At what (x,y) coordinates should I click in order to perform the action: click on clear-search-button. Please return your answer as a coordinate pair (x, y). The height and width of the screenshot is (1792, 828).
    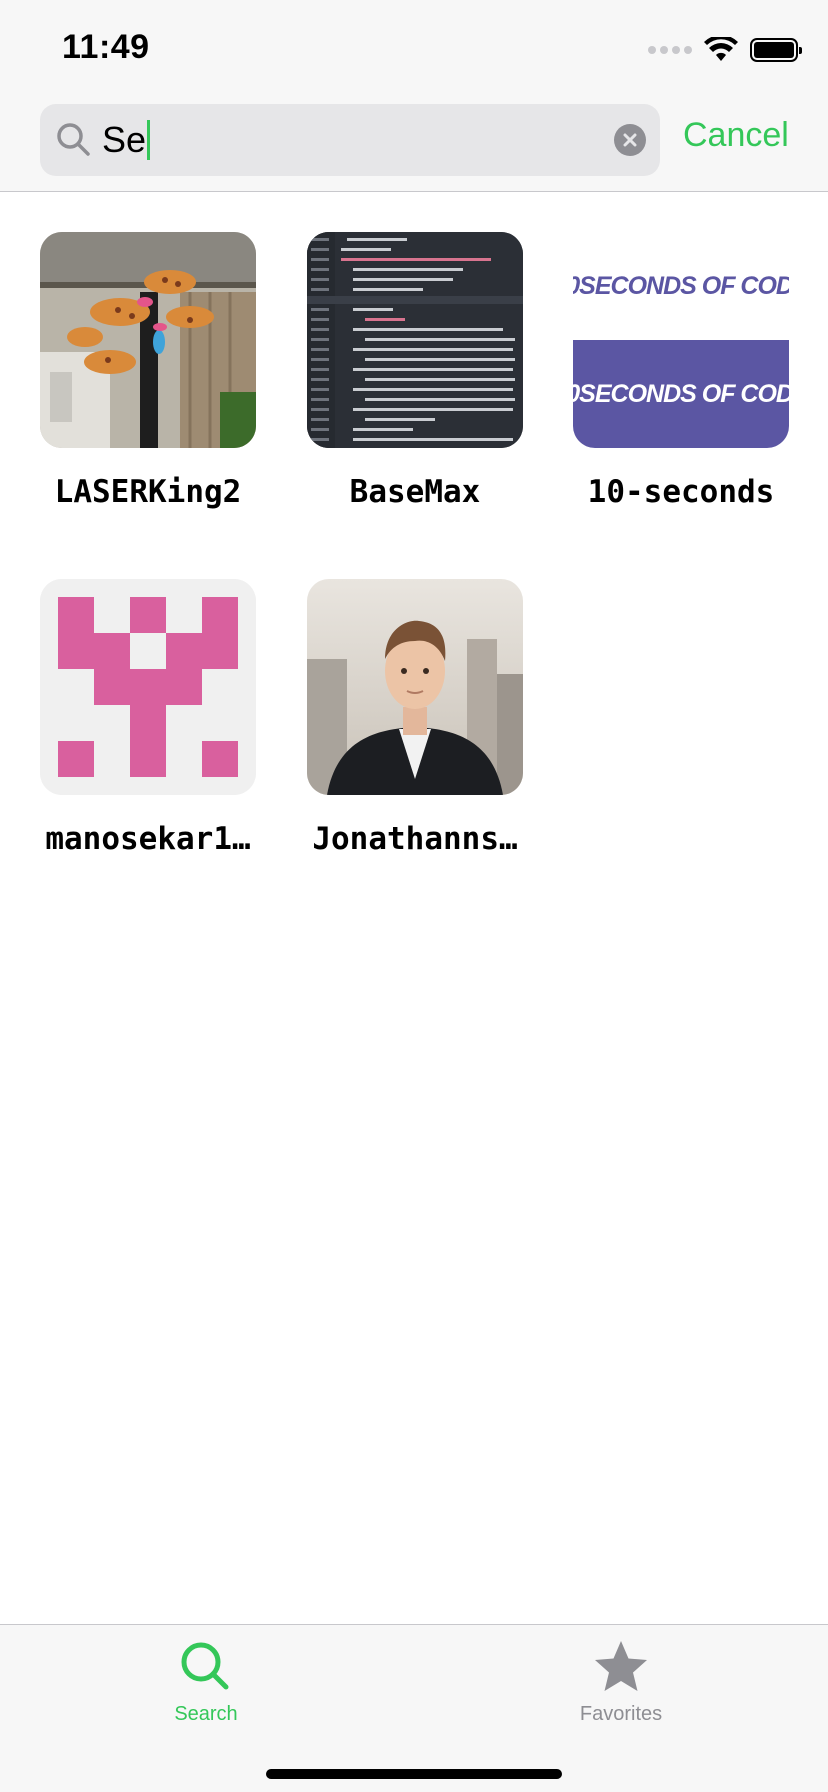
    Looking at the image, I should click on (630, 140).